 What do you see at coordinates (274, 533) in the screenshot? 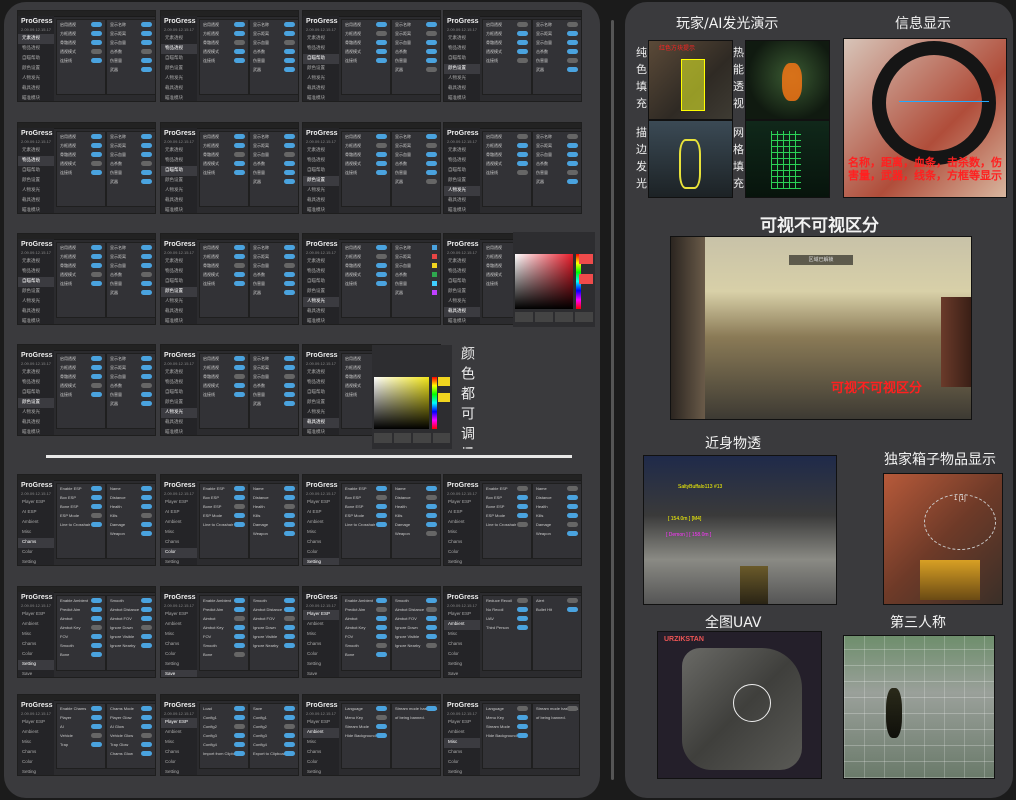
I see `setting-row: Weapon` at bounding box center [274, 533].